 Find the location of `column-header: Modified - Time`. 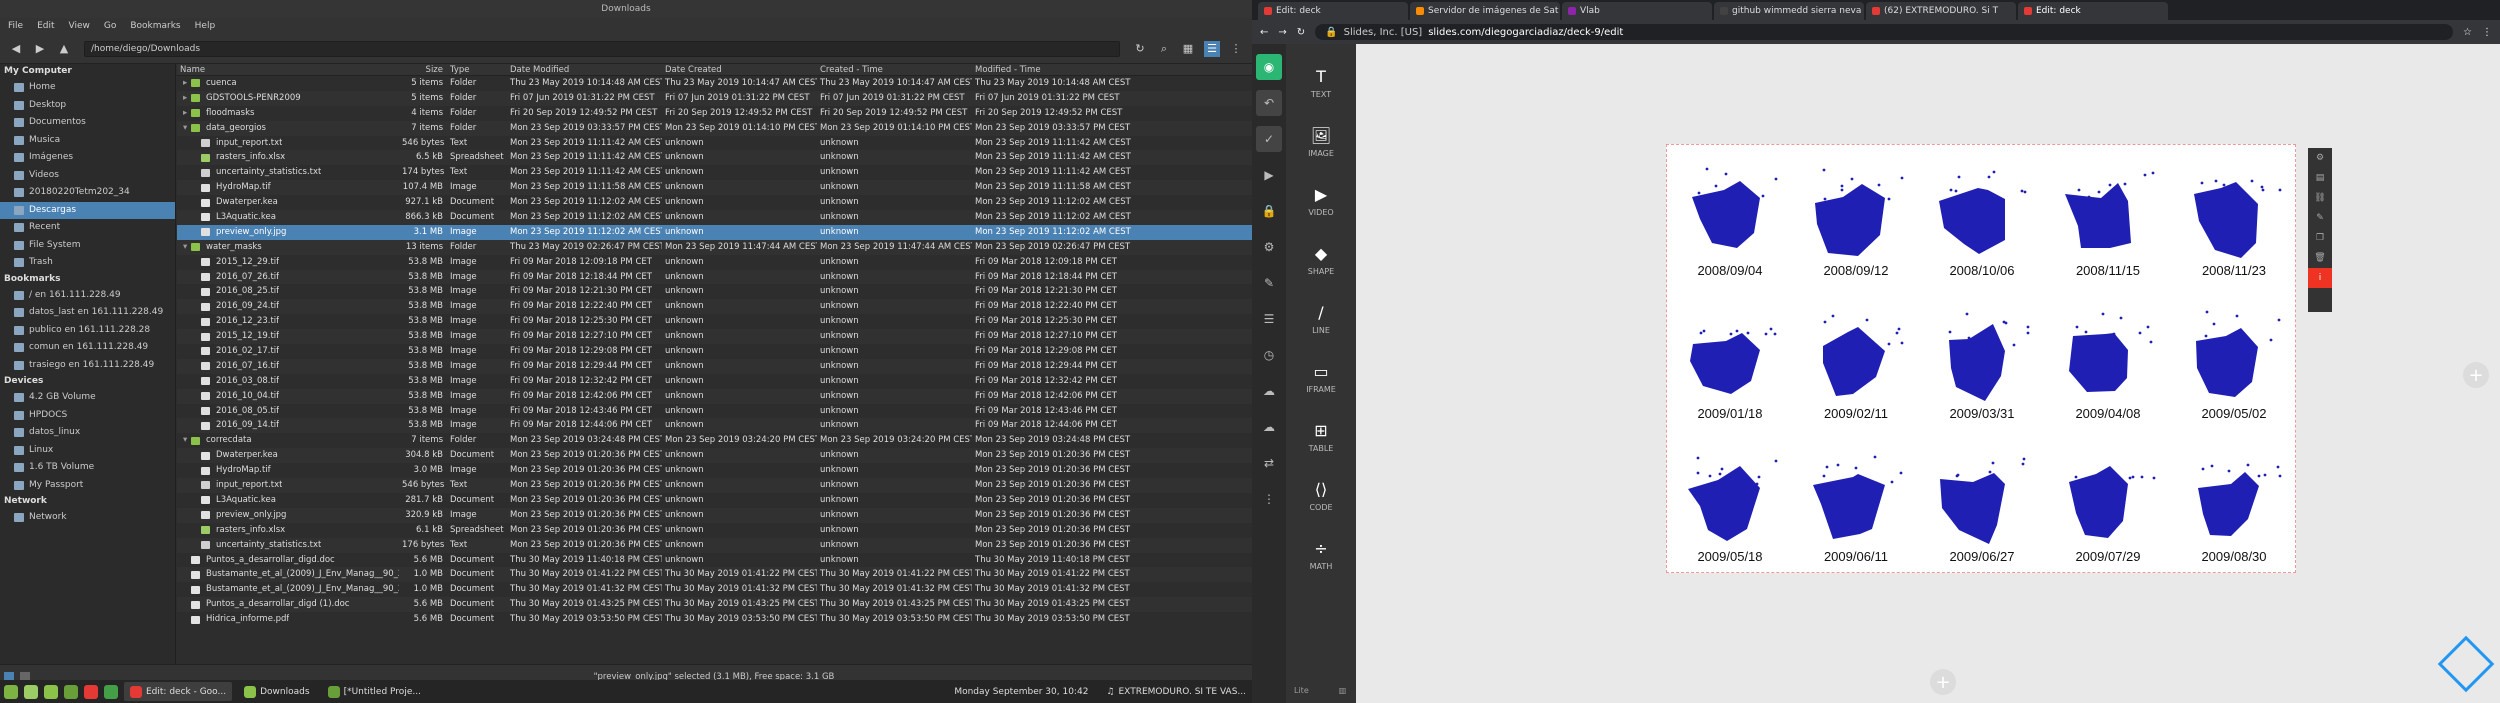

column-header: Modified - Time is located at coordinates (1062, 69).